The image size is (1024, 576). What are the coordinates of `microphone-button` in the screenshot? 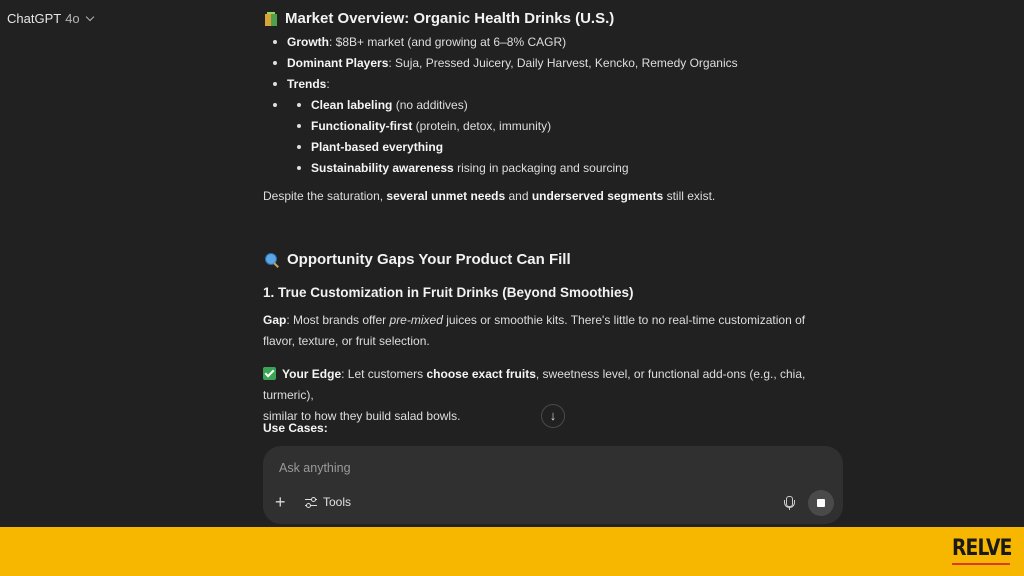 It's located at (789, 504).